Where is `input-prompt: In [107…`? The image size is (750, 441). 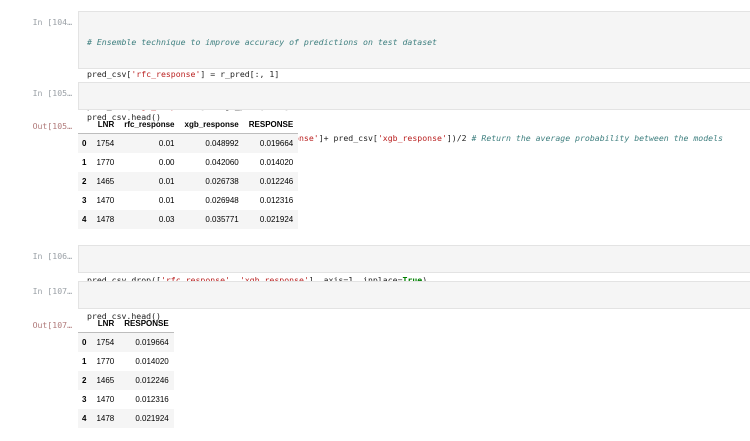 input-prompt: In [107… is located at coordinates (52, 291).